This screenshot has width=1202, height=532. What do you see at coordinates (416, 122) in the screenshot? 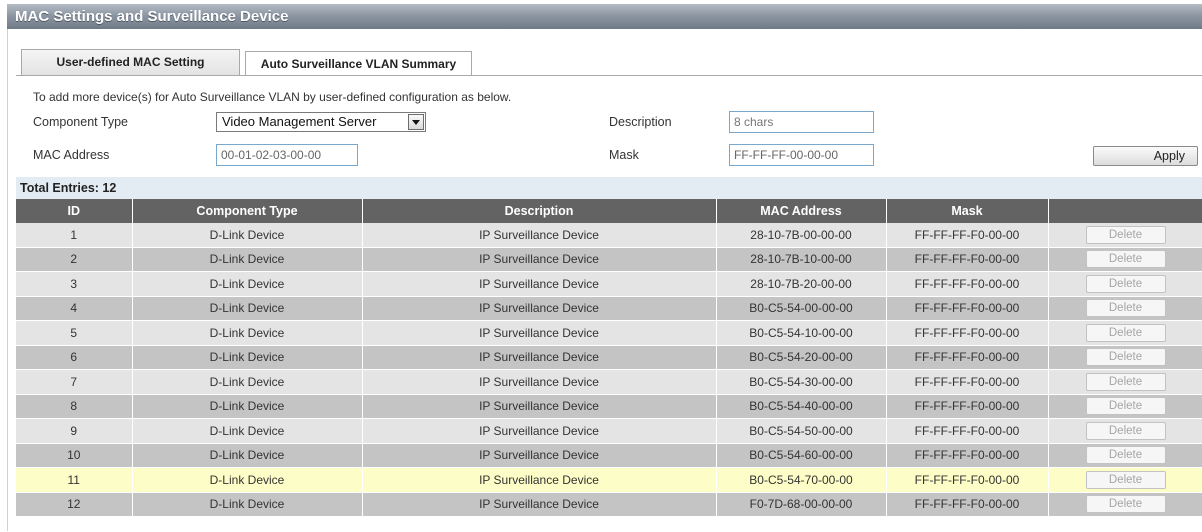
I see `dropdown-arrow-icon` at bounding box center [416, 122].